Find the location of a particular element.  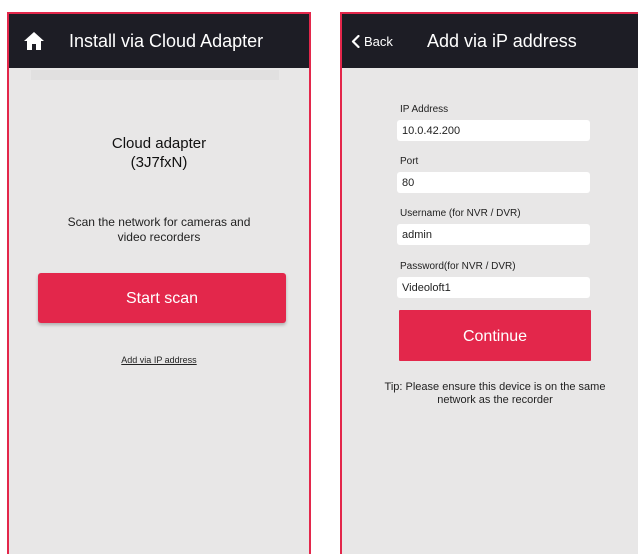

page-title: Install via Cloud Adapter is located at coordinates (166, 41).